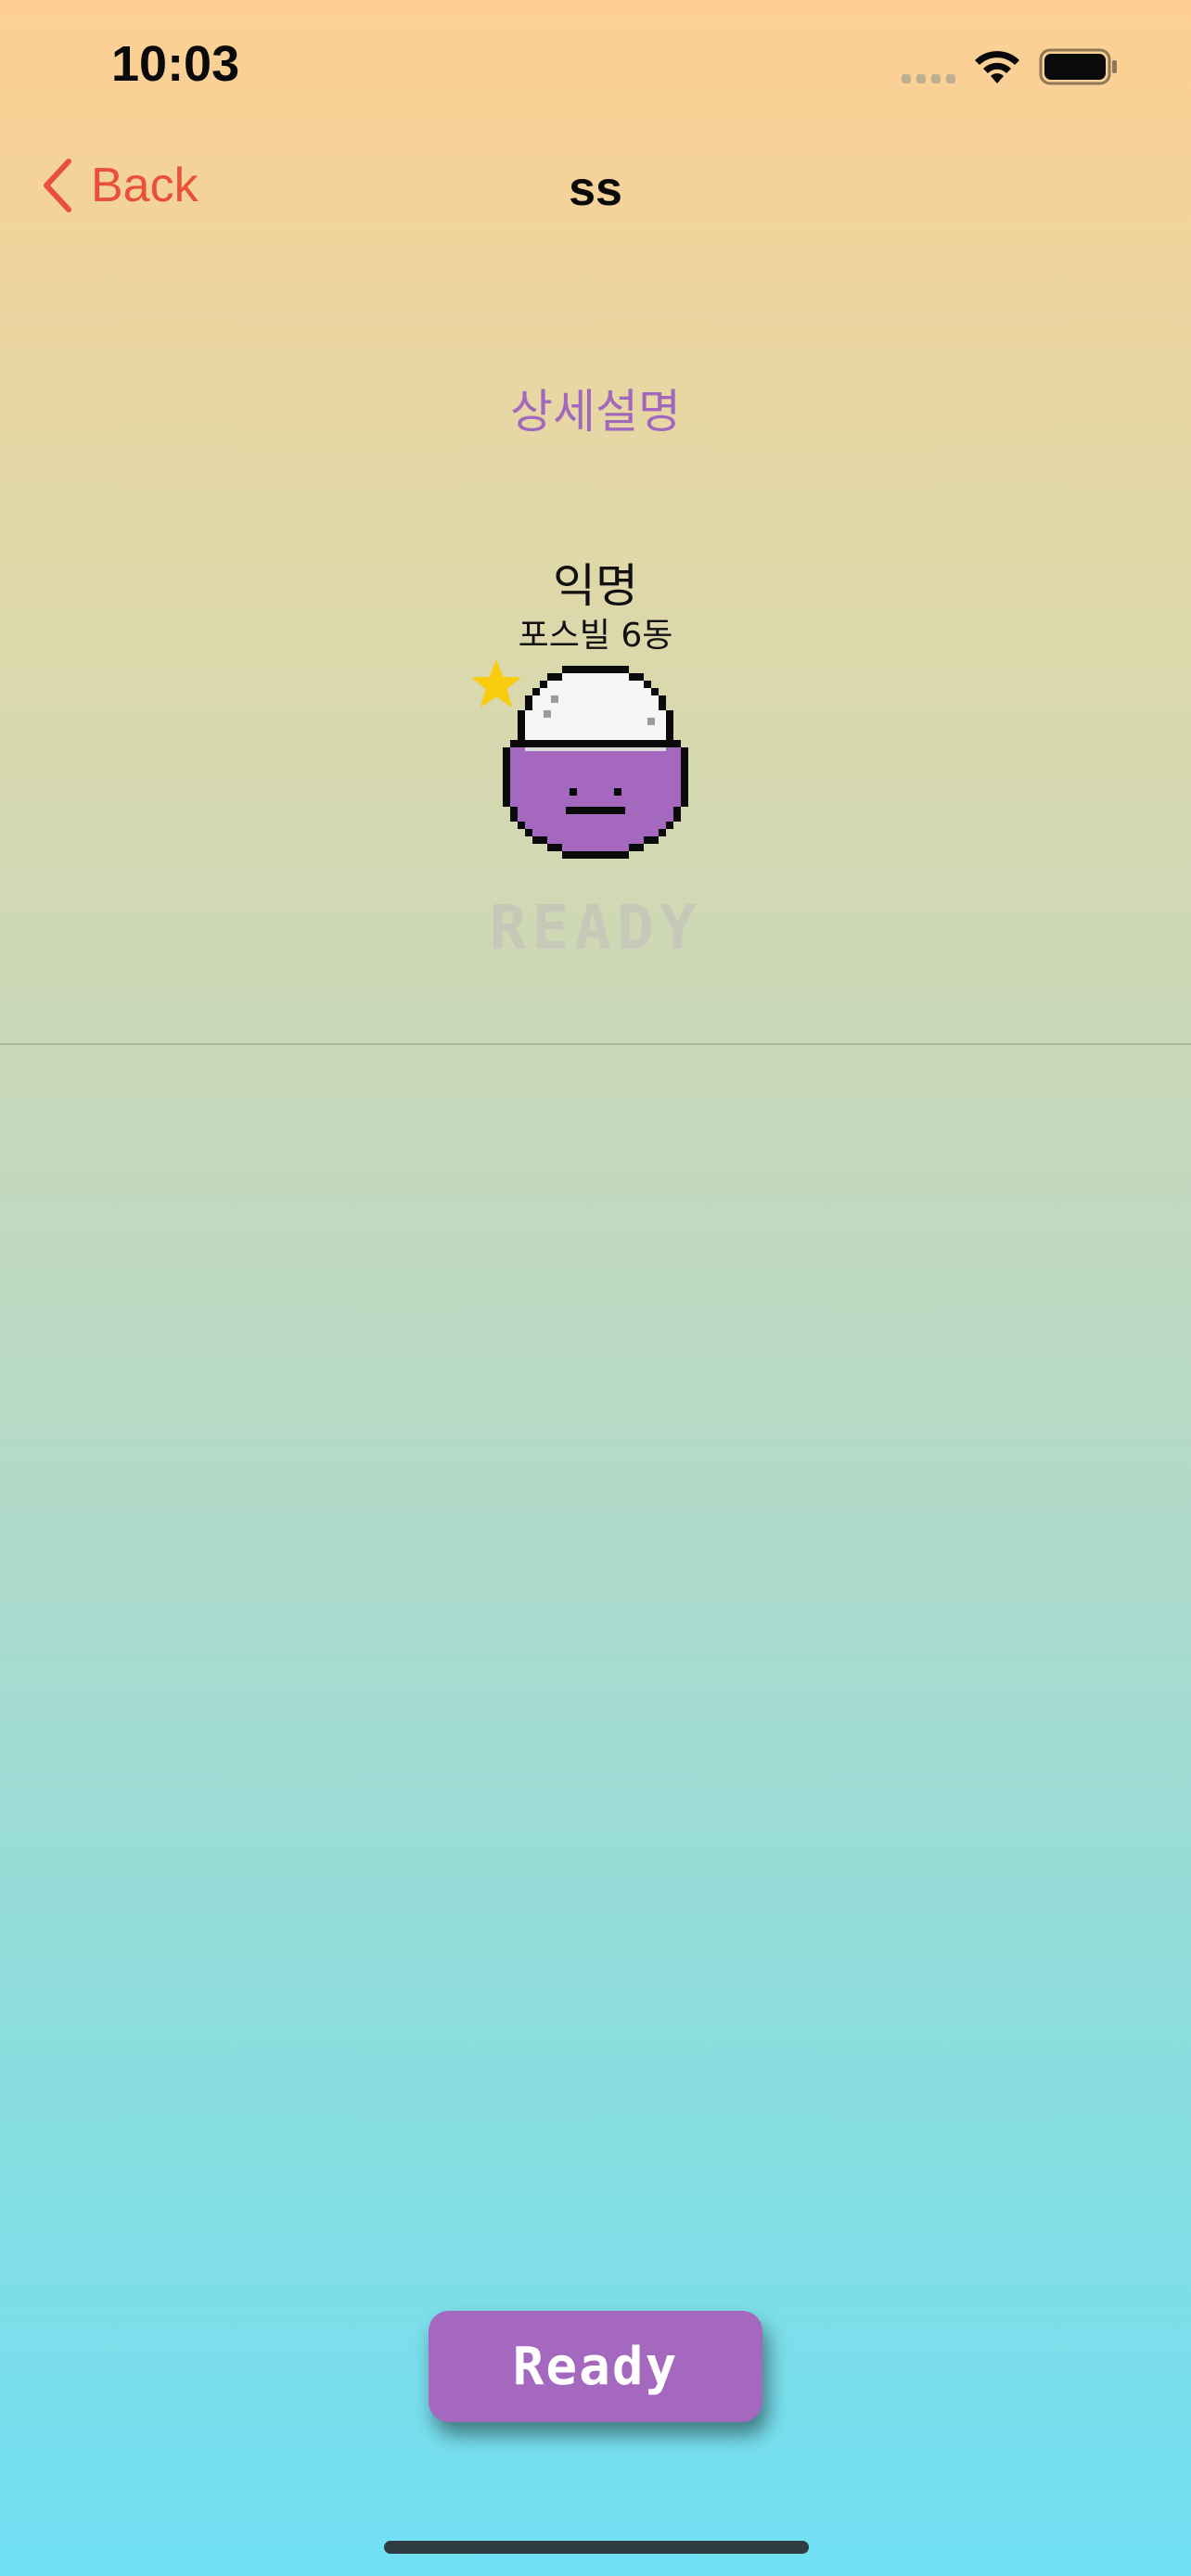 Image resolution: width=1191 pixels, height=2576 pixels. Describe the element at coordinates (595, 69) in the screenshot. I see `status-bar: 10:03` at that location.